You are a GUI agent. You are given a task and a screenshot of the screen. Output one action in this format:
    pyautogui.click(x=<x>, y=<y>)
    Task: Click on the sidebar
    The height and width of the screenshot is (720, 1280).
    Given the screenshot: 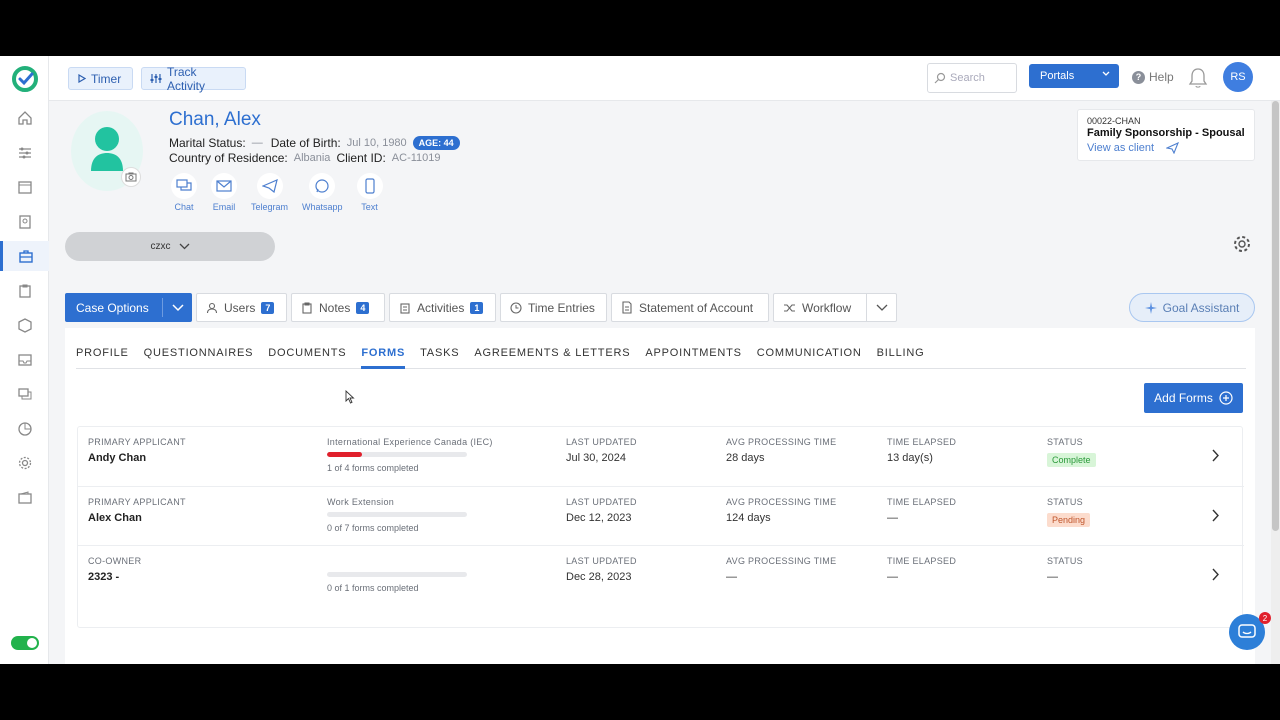 What is the action you would take?
    pyautogui.click(x=24, y=360)
    